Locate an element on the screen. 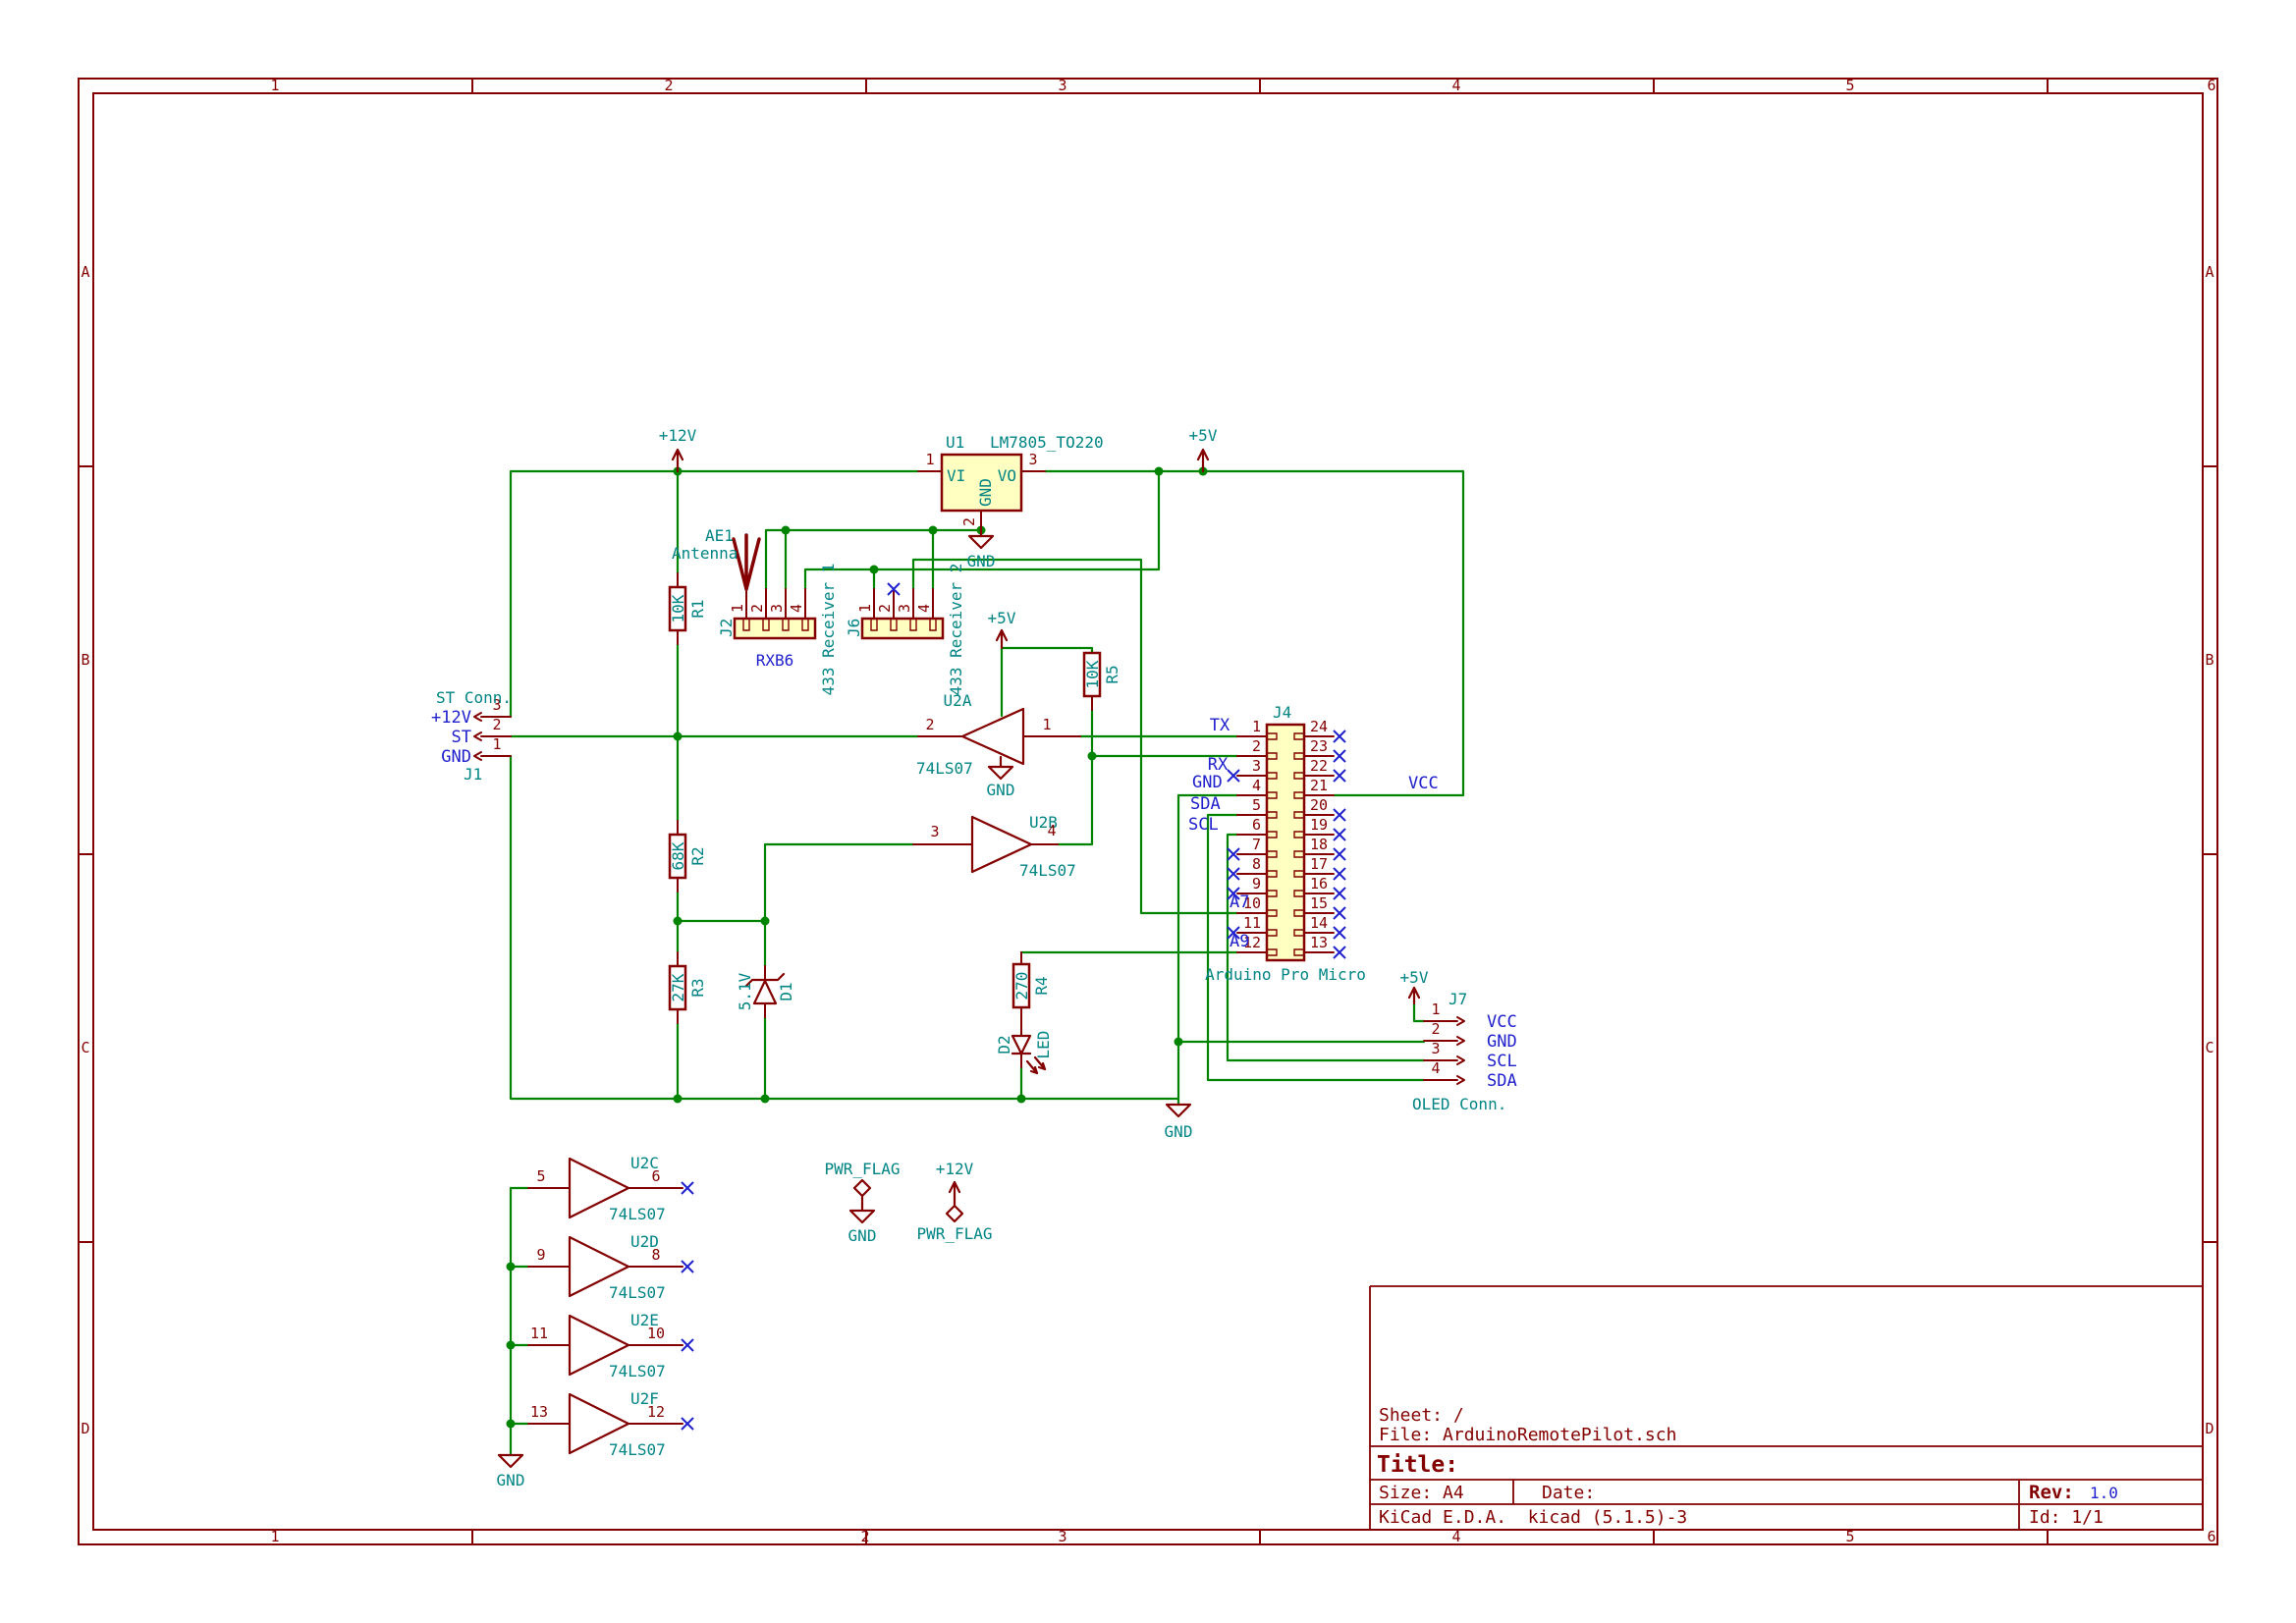 The image size is (2296, 1623). net-label-rx: RX is located at coordinates (1218, 765).